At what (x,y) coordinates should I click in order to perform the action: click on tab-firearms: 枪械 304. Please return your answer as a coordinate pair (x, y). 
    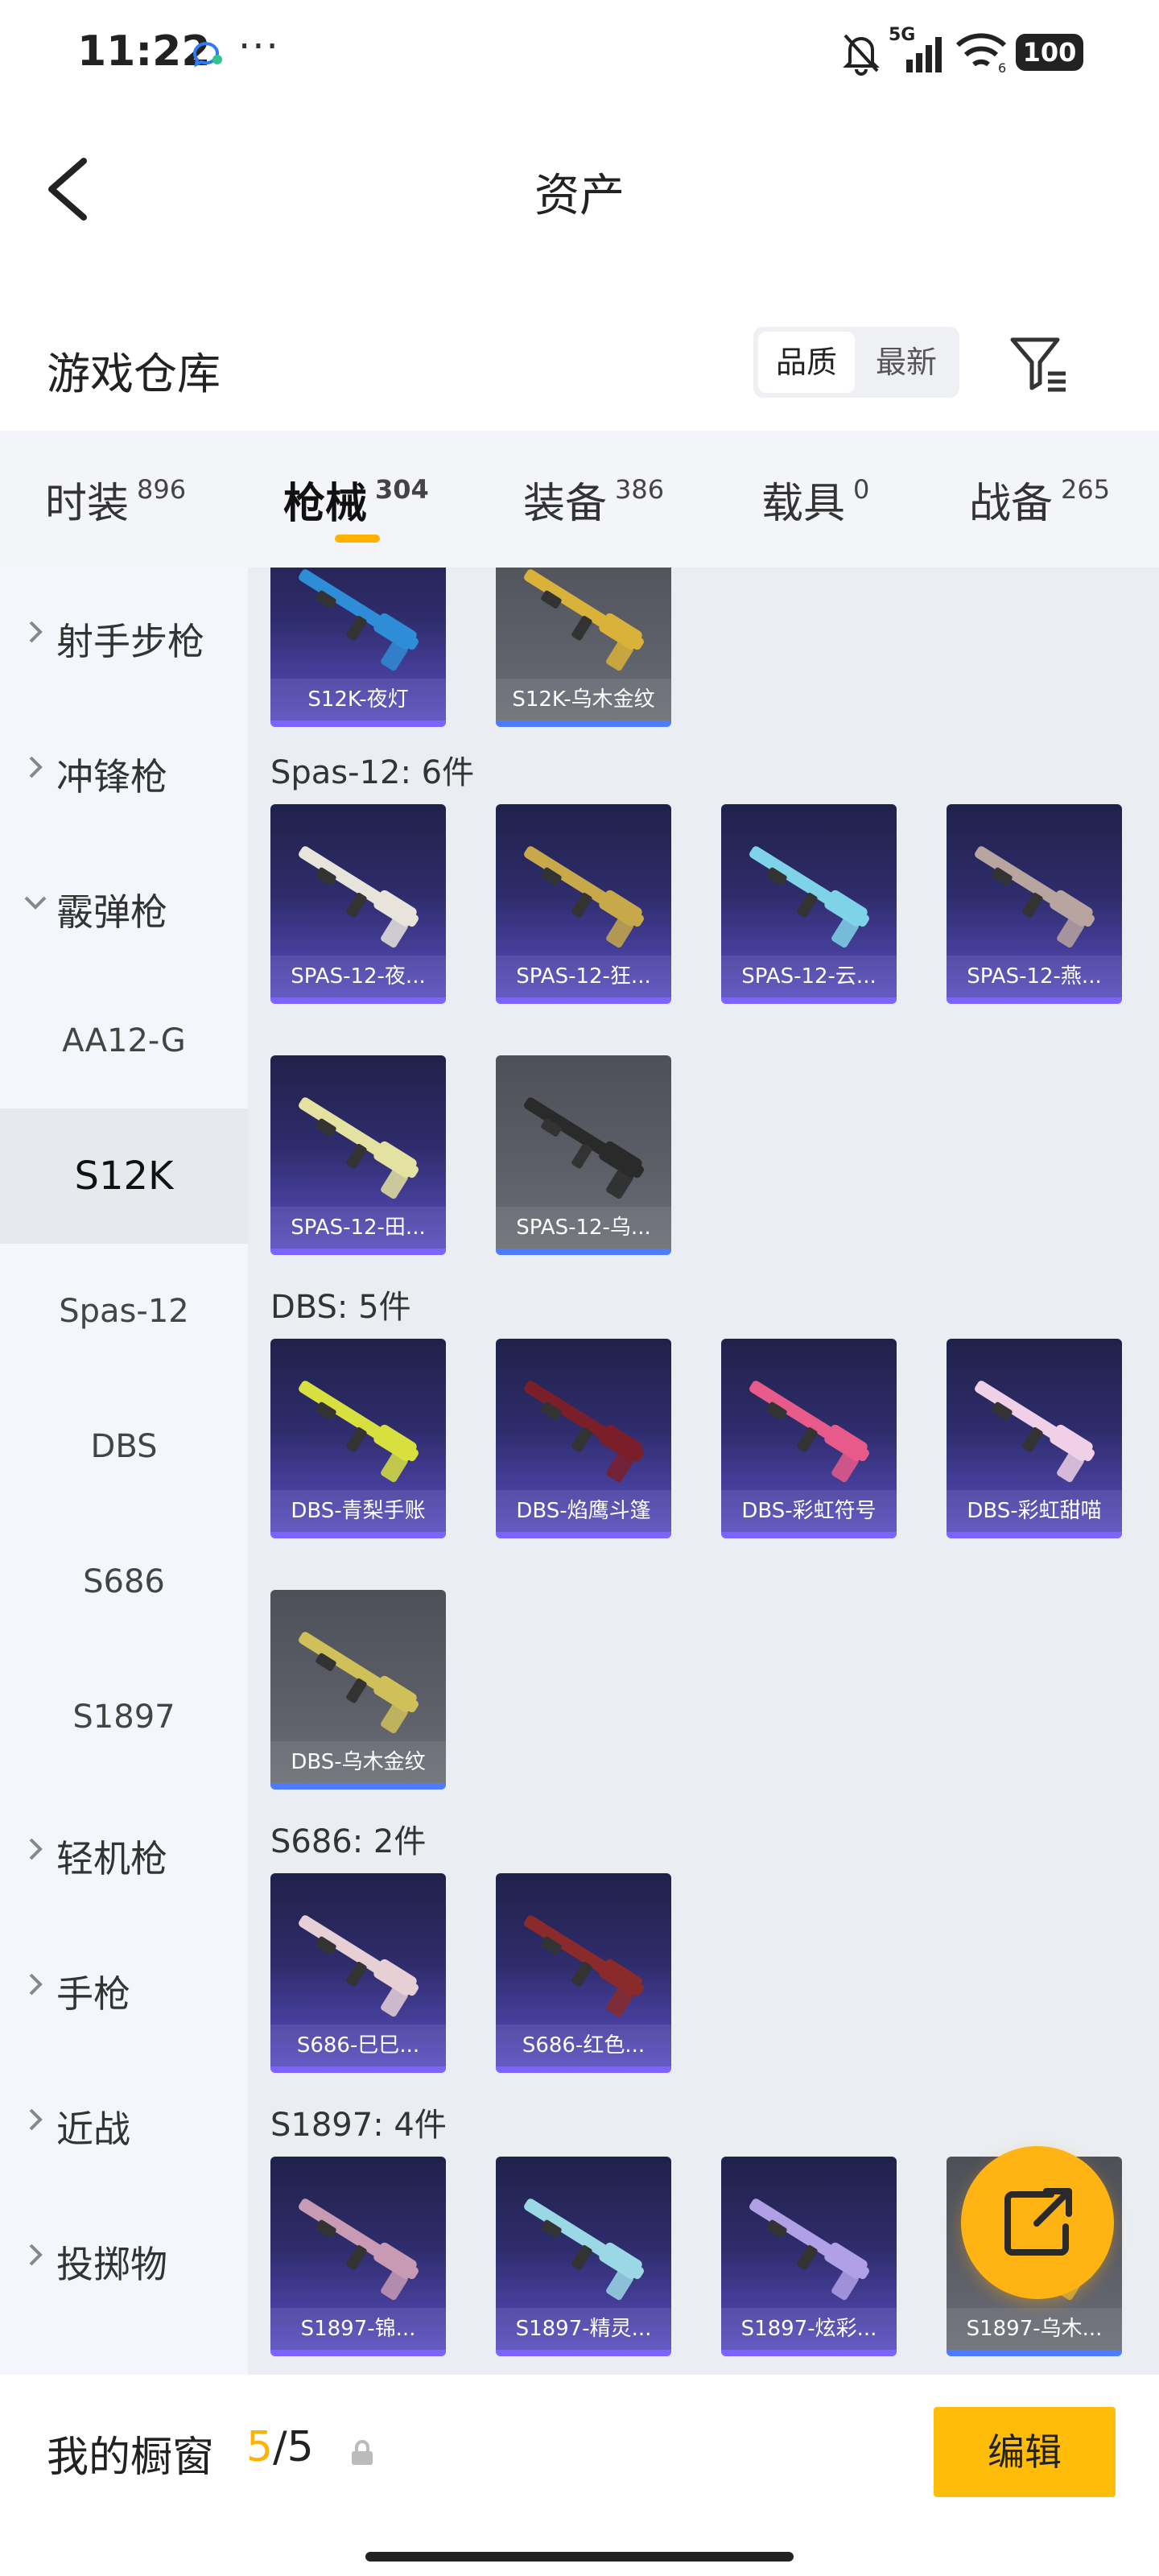
    Looking at the image, I should click on (356, 499).